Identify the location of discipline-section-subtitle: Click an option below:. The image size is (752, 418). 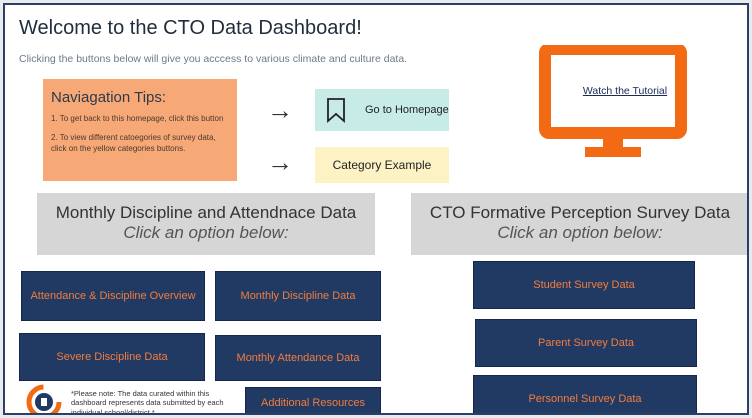
(206, 232).